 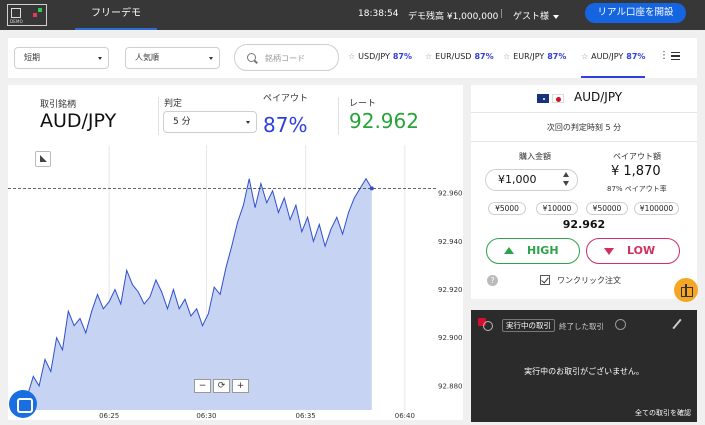 I want to click on amount-label: 購入金額, so click(x=535, y=156).